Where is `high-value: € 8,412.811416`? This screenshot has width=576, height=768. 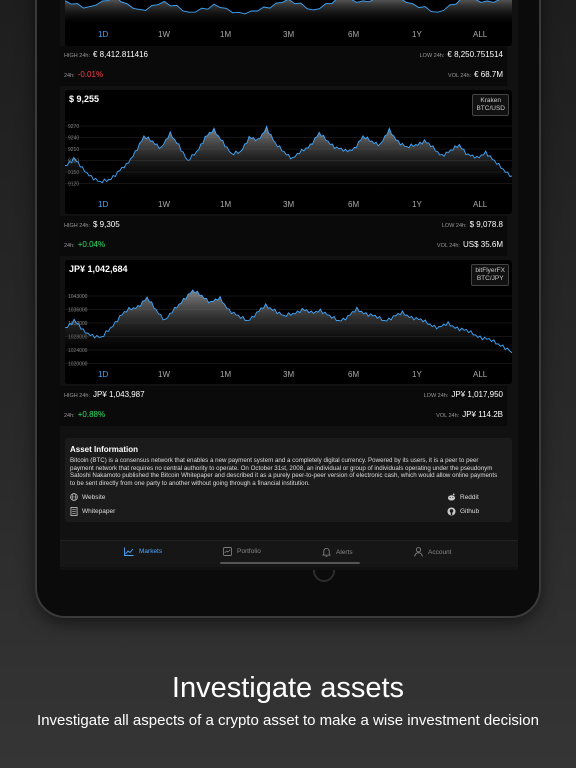 high-value: € 8,412.811416 is located at coordinates (120, 54).